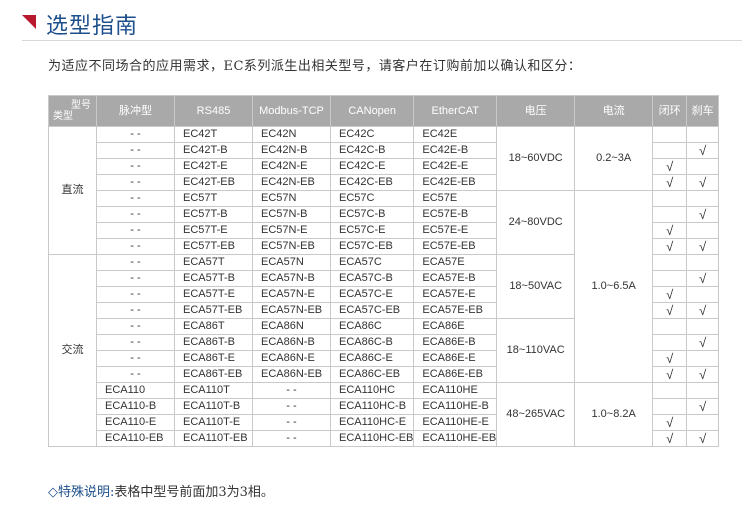 This screenshot has width=750, height=514. What do you see at coordinates (455, 262) in the screenshot?
I see `cell-ethercat: ECA57E` at bounding box center [455, 262].